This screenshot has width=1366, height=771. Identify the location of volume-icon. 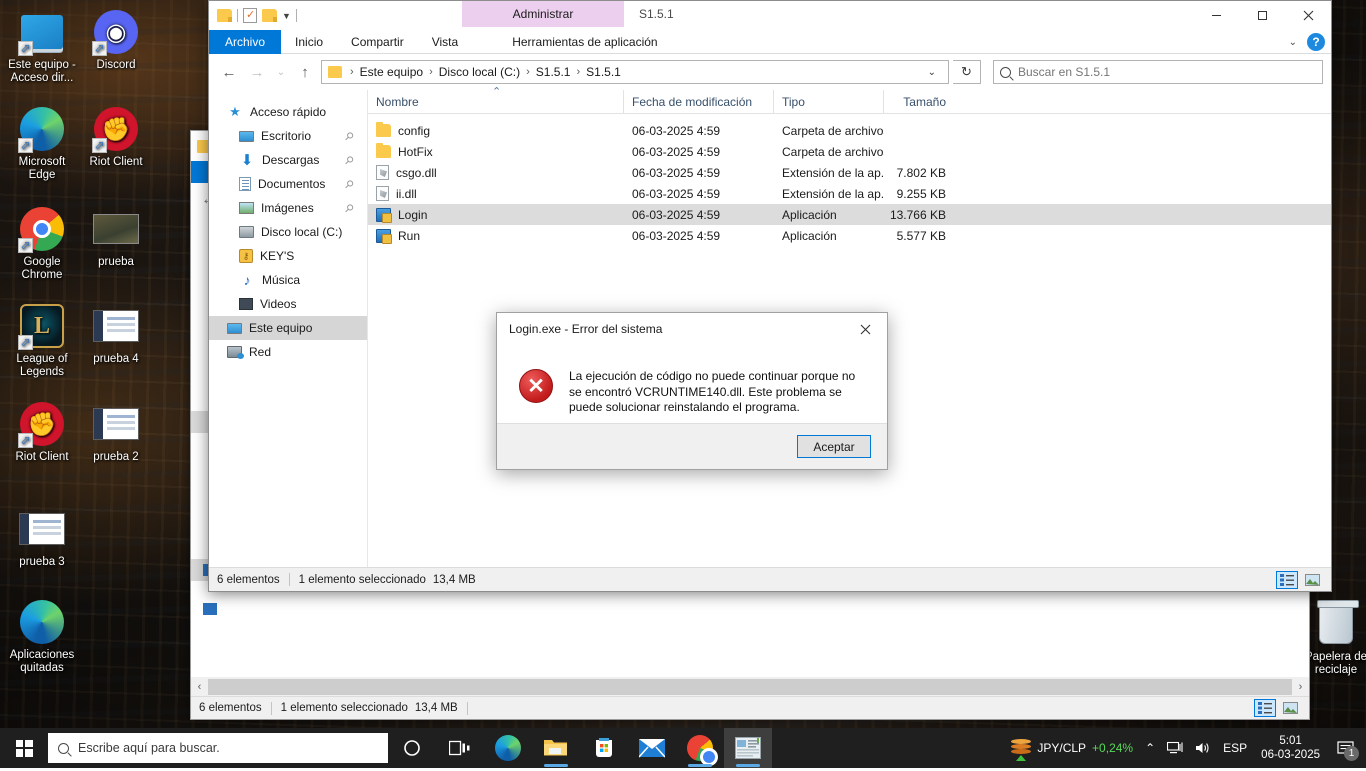
(1203, 748).